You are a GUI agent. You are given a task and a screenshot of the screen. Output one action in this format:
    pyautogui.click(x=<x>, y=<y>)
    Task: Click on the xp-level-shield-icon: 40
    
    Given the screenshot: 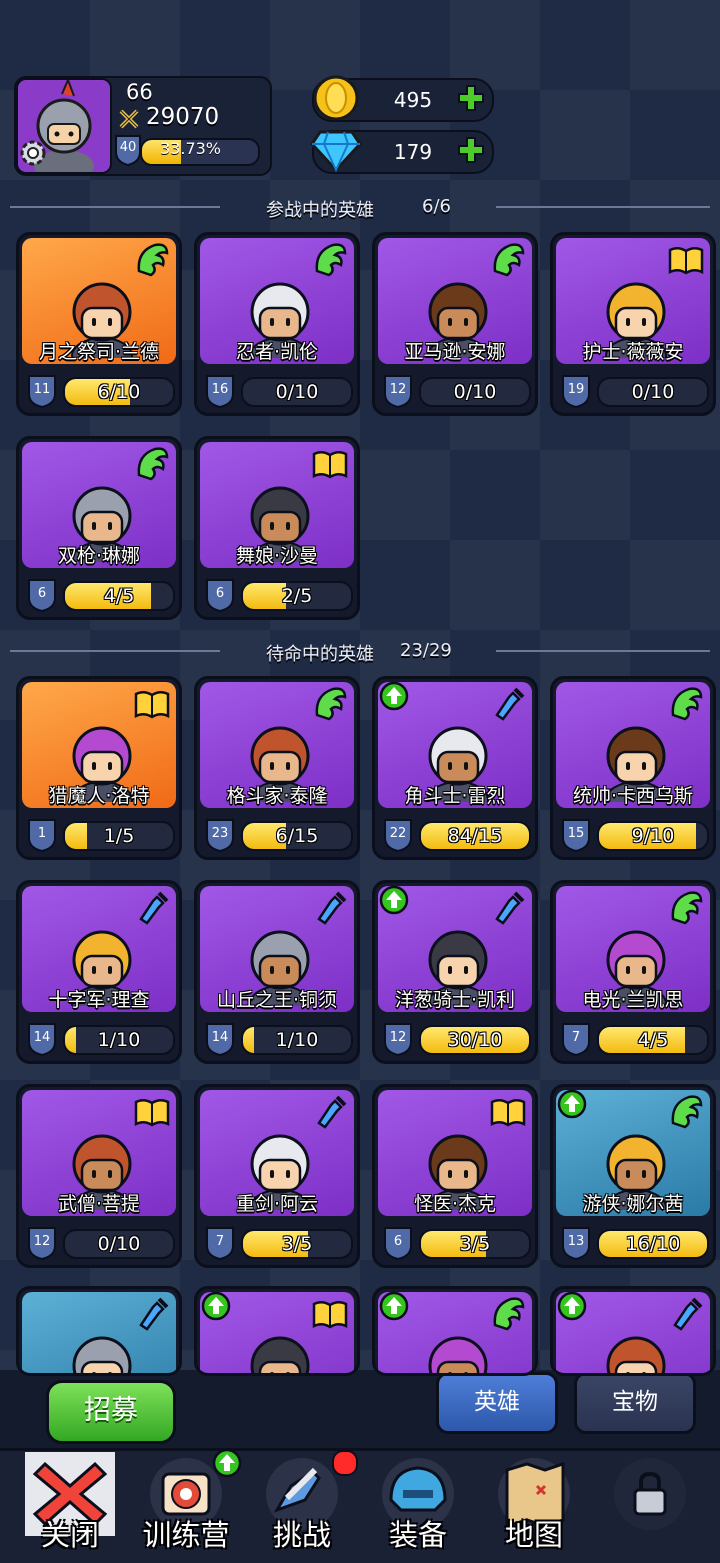 What is the action you would take?
    pyautogui.click(x=128, y=150)
    